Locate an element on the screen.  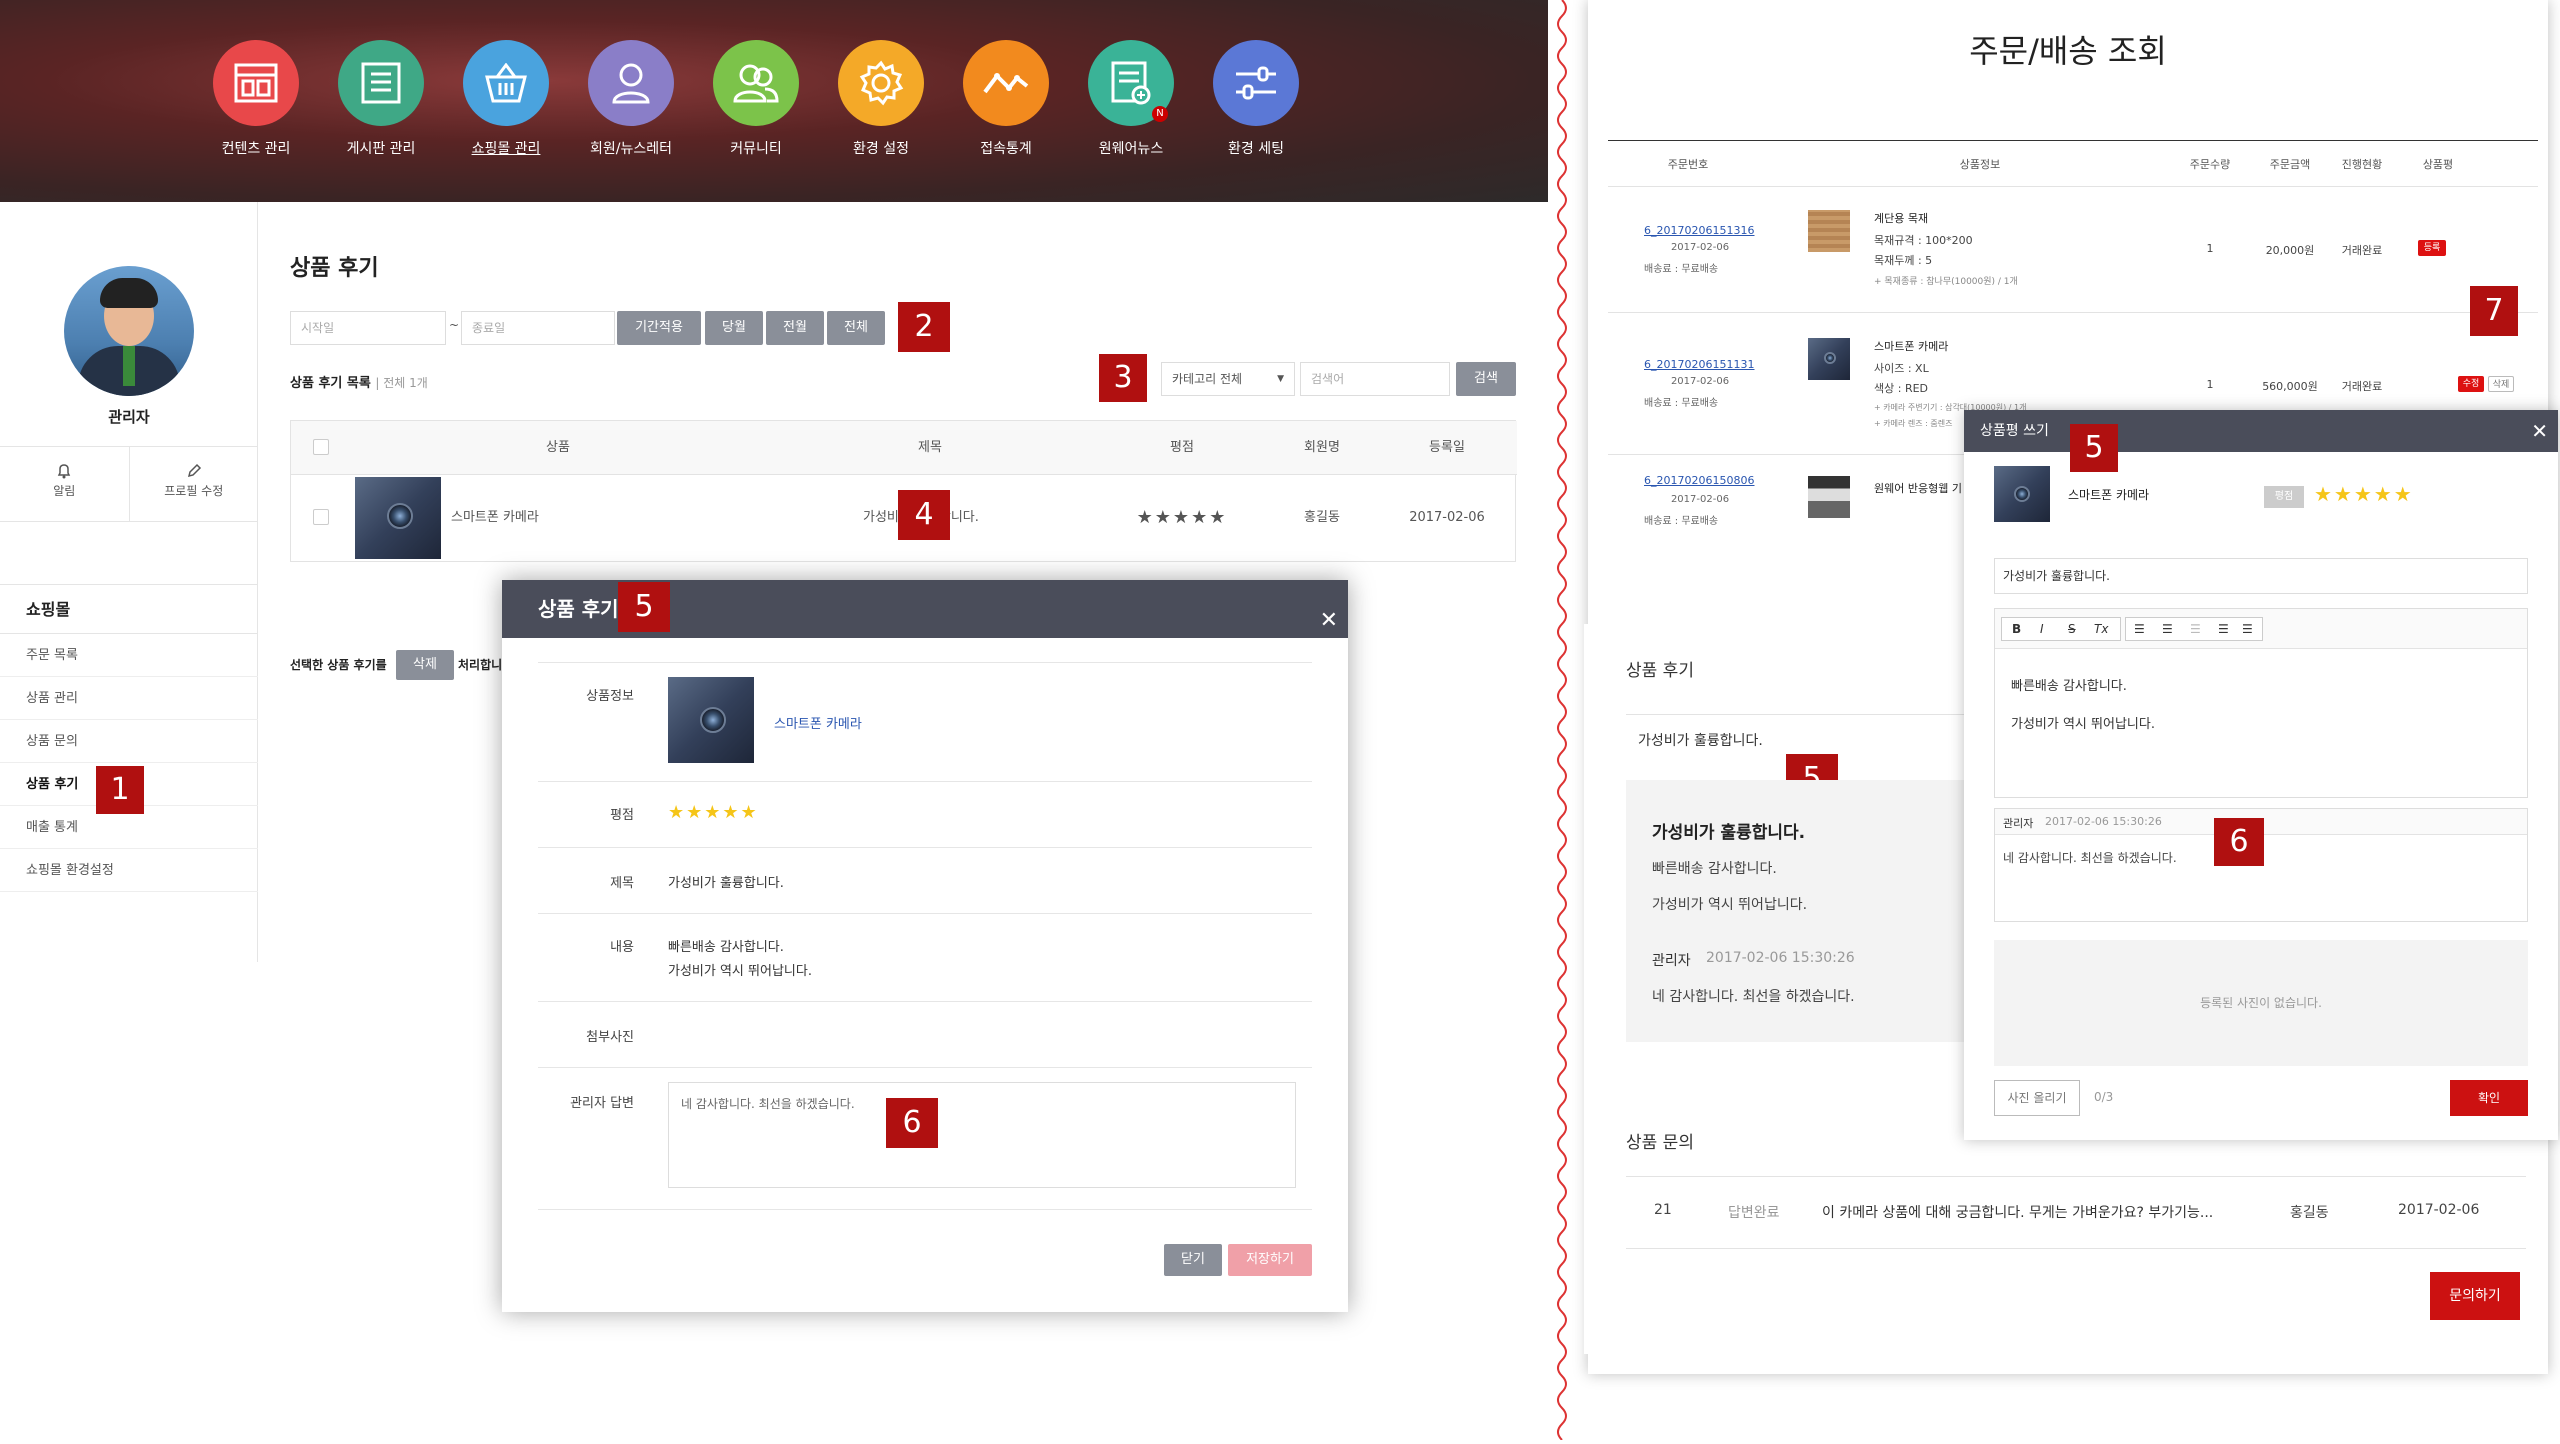
ordered-list-icon: ☰ is located at coordinates (2139, 629).